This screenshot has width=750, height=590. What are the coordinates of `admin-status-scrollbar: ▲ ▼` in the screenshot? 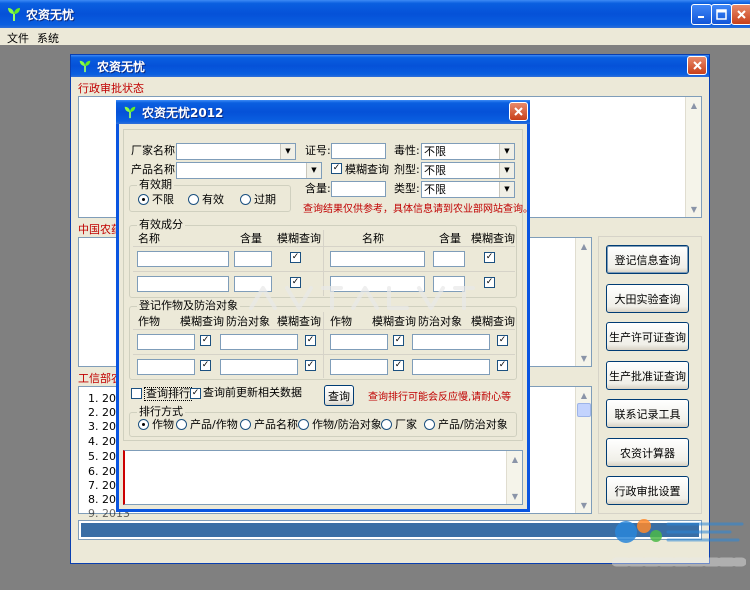 It's located at (693, 157).